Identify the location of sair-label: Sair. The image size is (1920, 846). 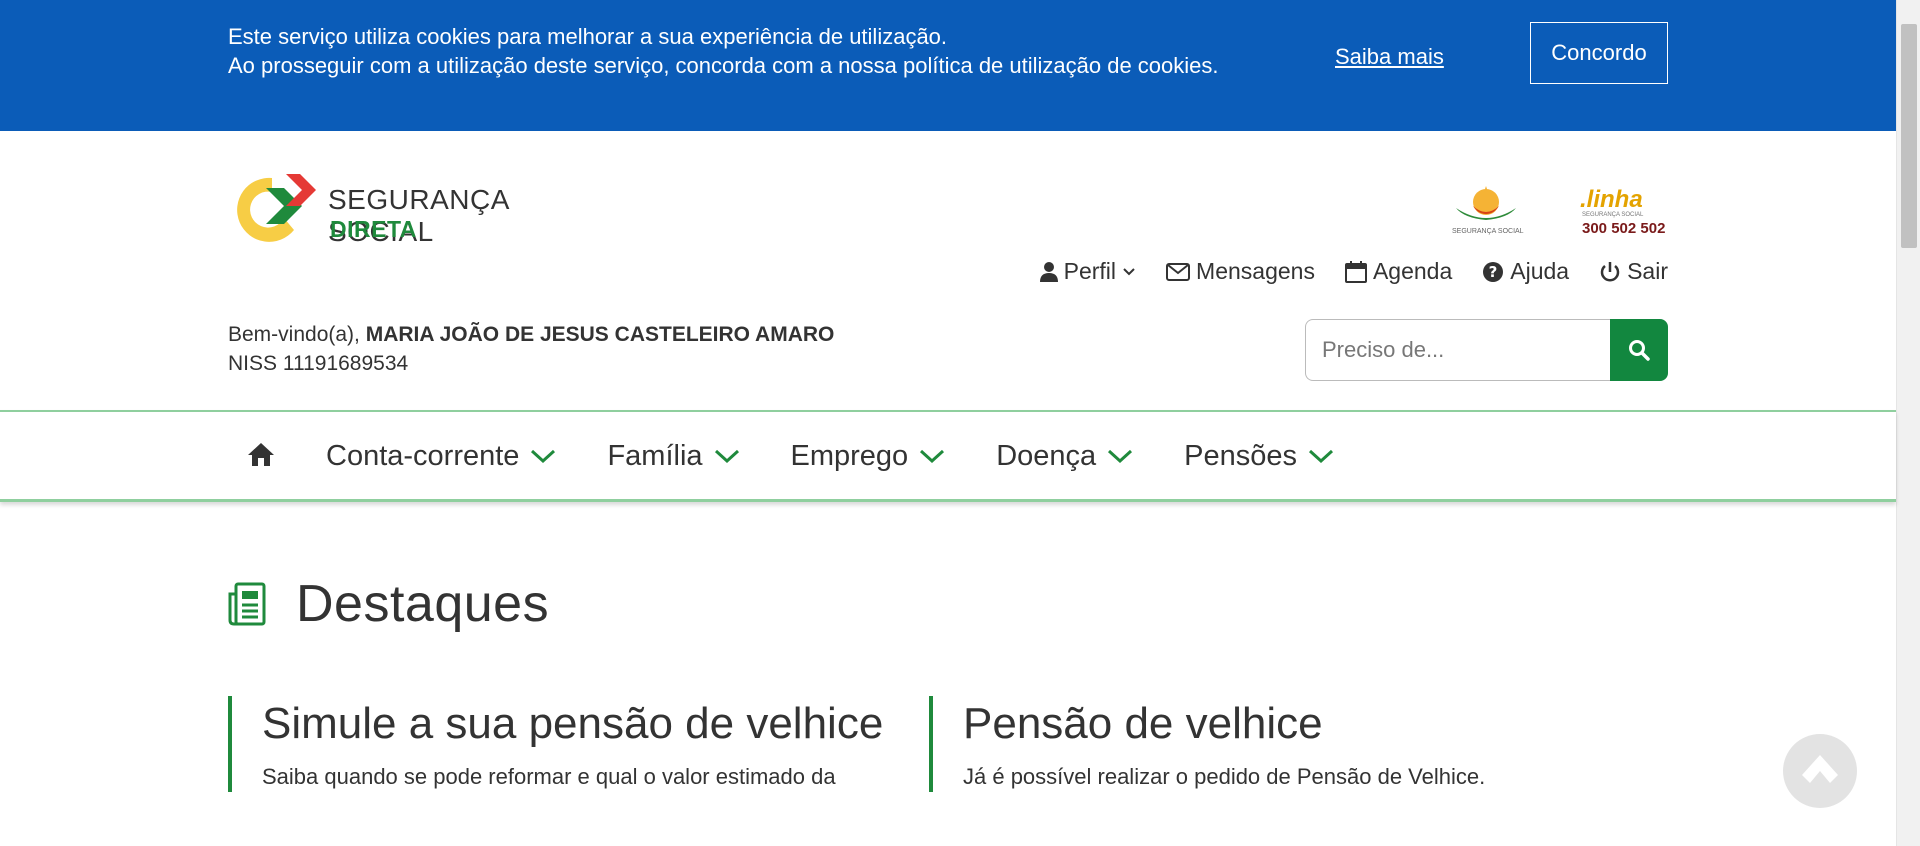
(1647, 271).